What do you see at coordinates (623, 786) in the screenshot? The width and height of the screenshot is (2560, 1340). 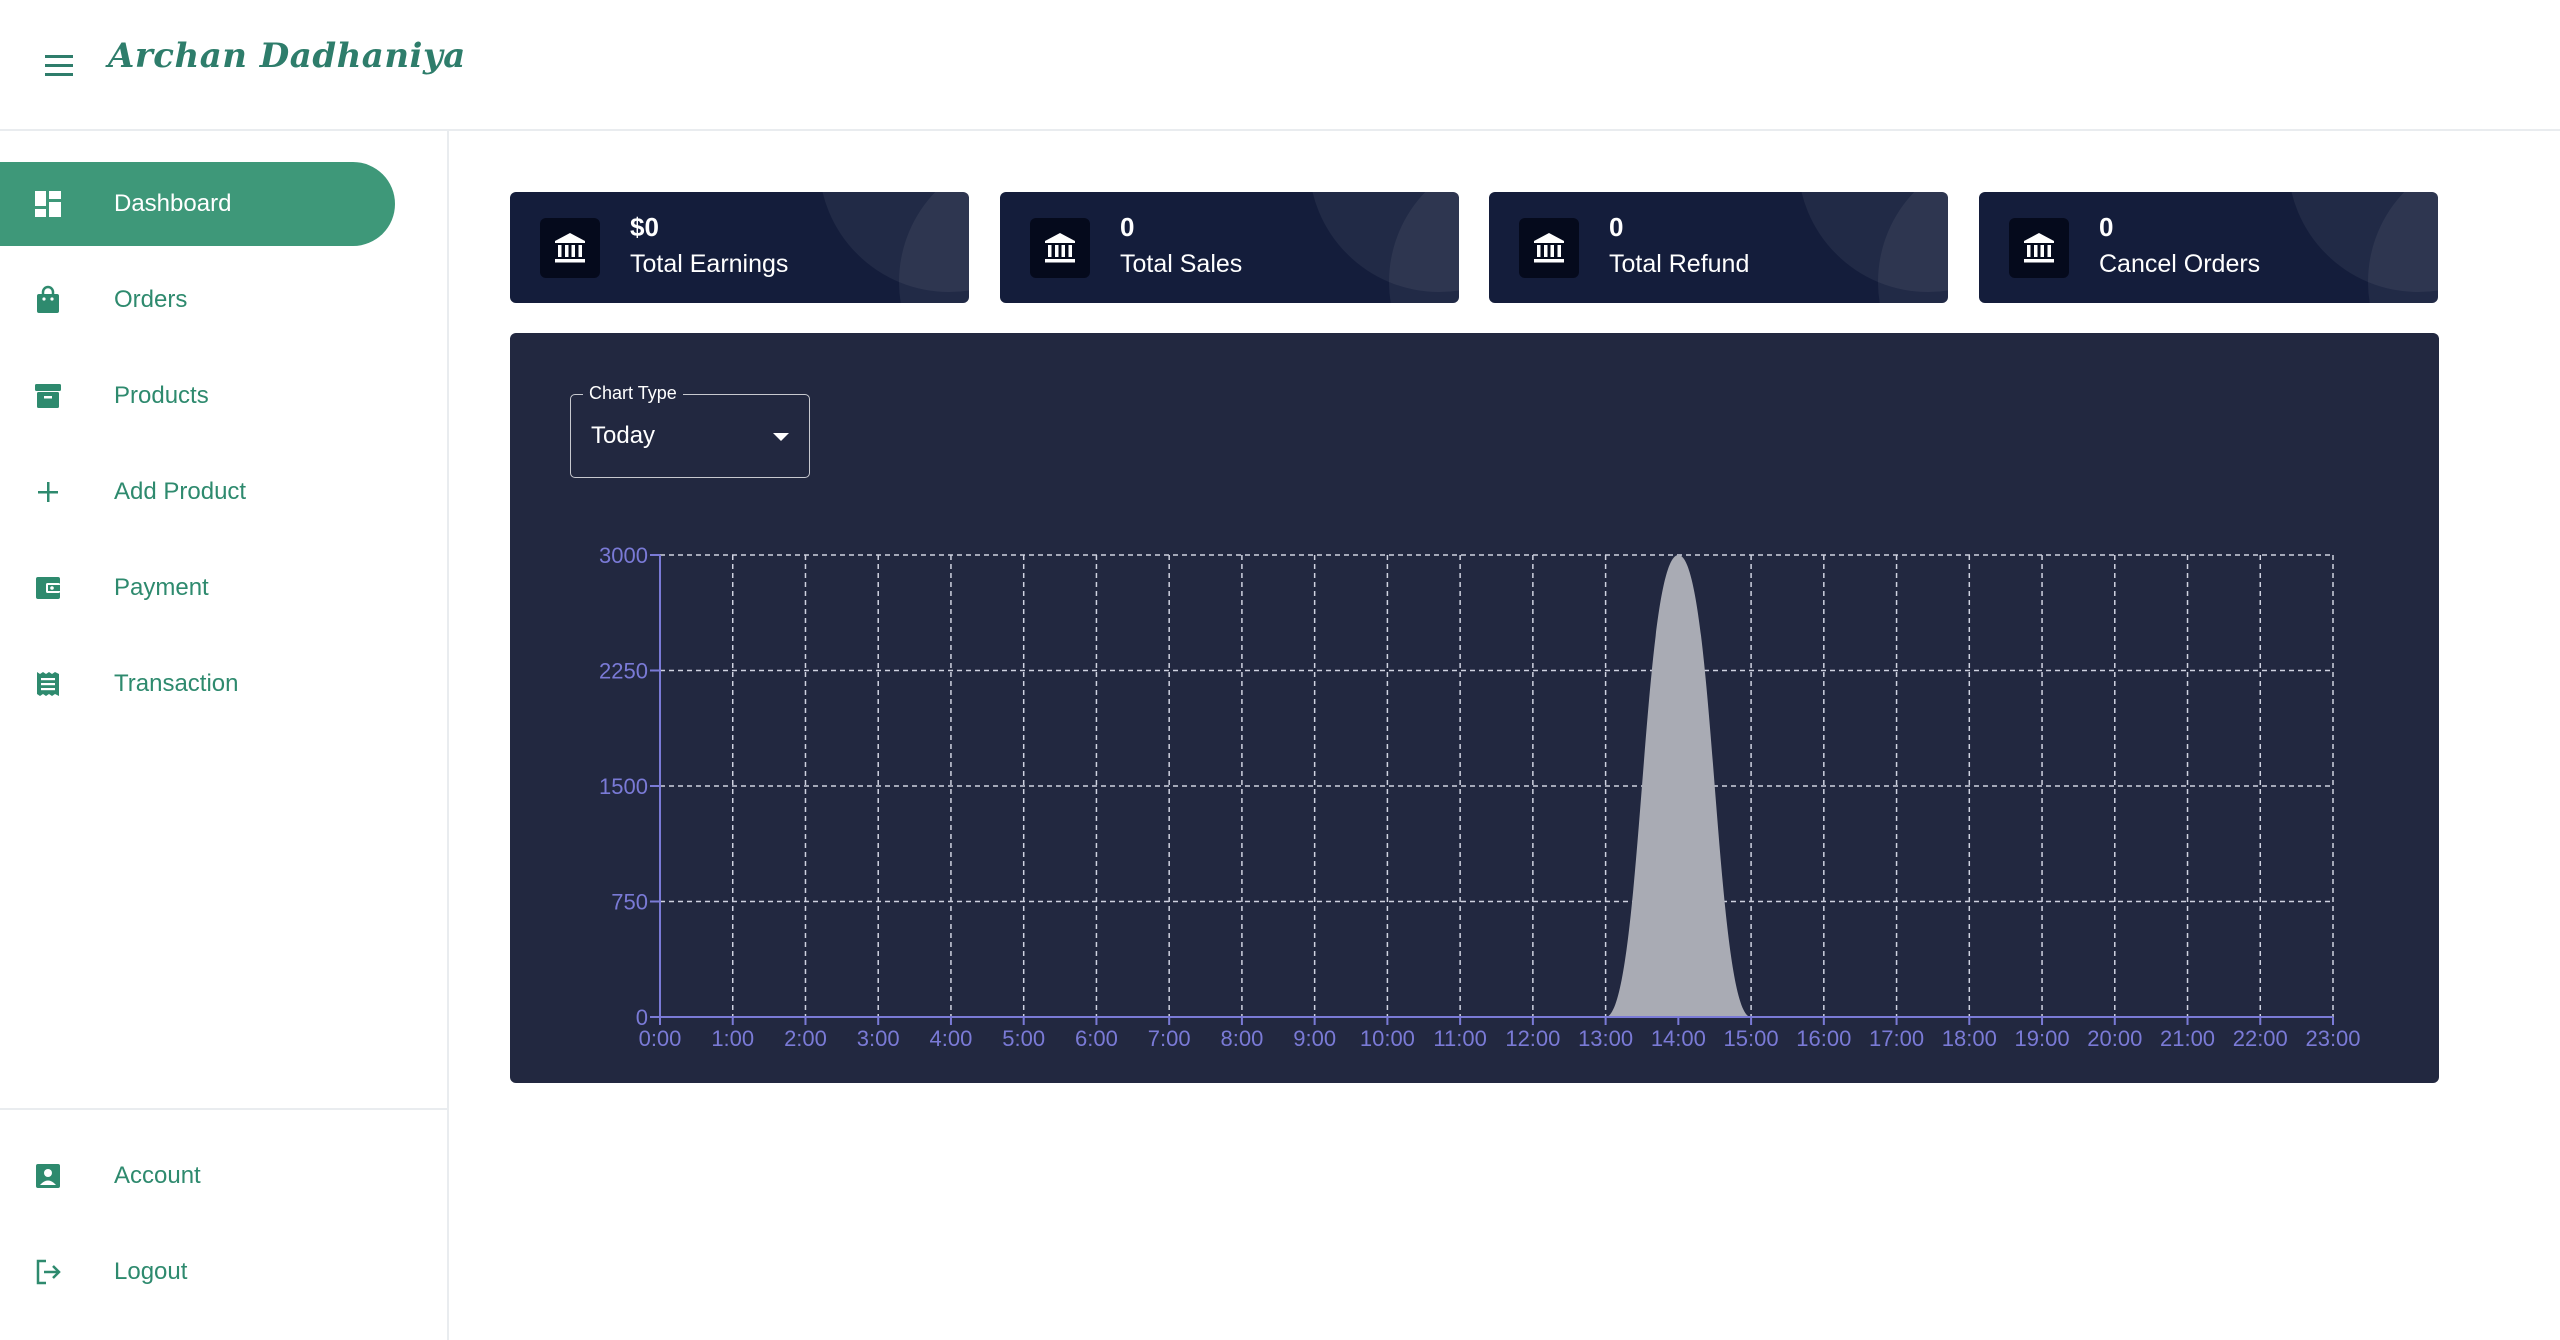 I see `y-tick-label: 1500` at bounding box center [623, 786].